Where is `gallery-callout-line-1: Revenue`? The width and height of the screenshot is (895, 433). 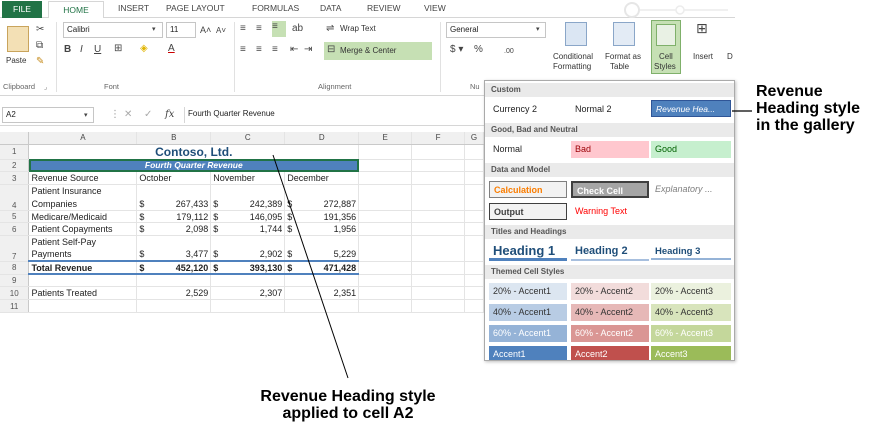
gallery-callout-line-1: Revenue is located at coordinates (789, 91).